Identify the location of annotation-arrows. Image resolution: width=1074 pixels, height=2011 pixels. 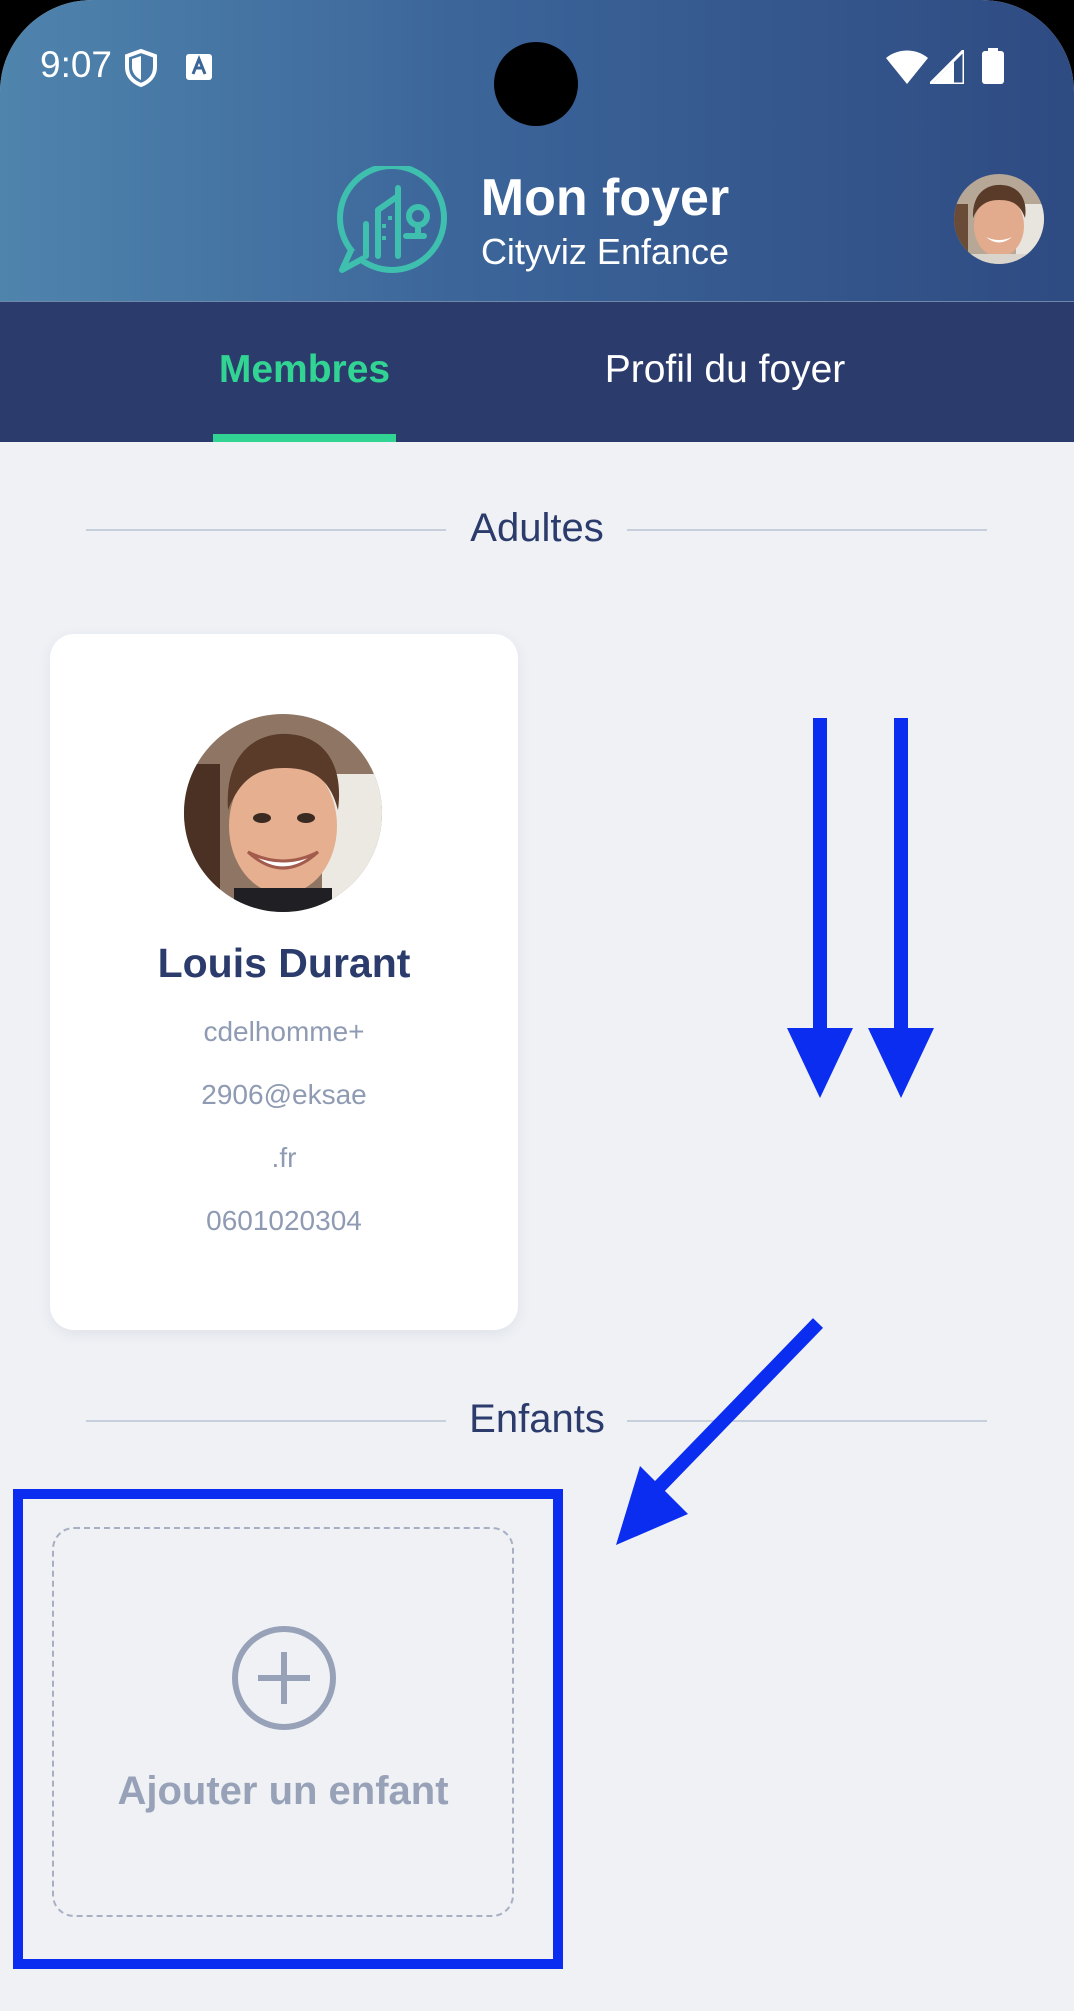
(775, 1131).